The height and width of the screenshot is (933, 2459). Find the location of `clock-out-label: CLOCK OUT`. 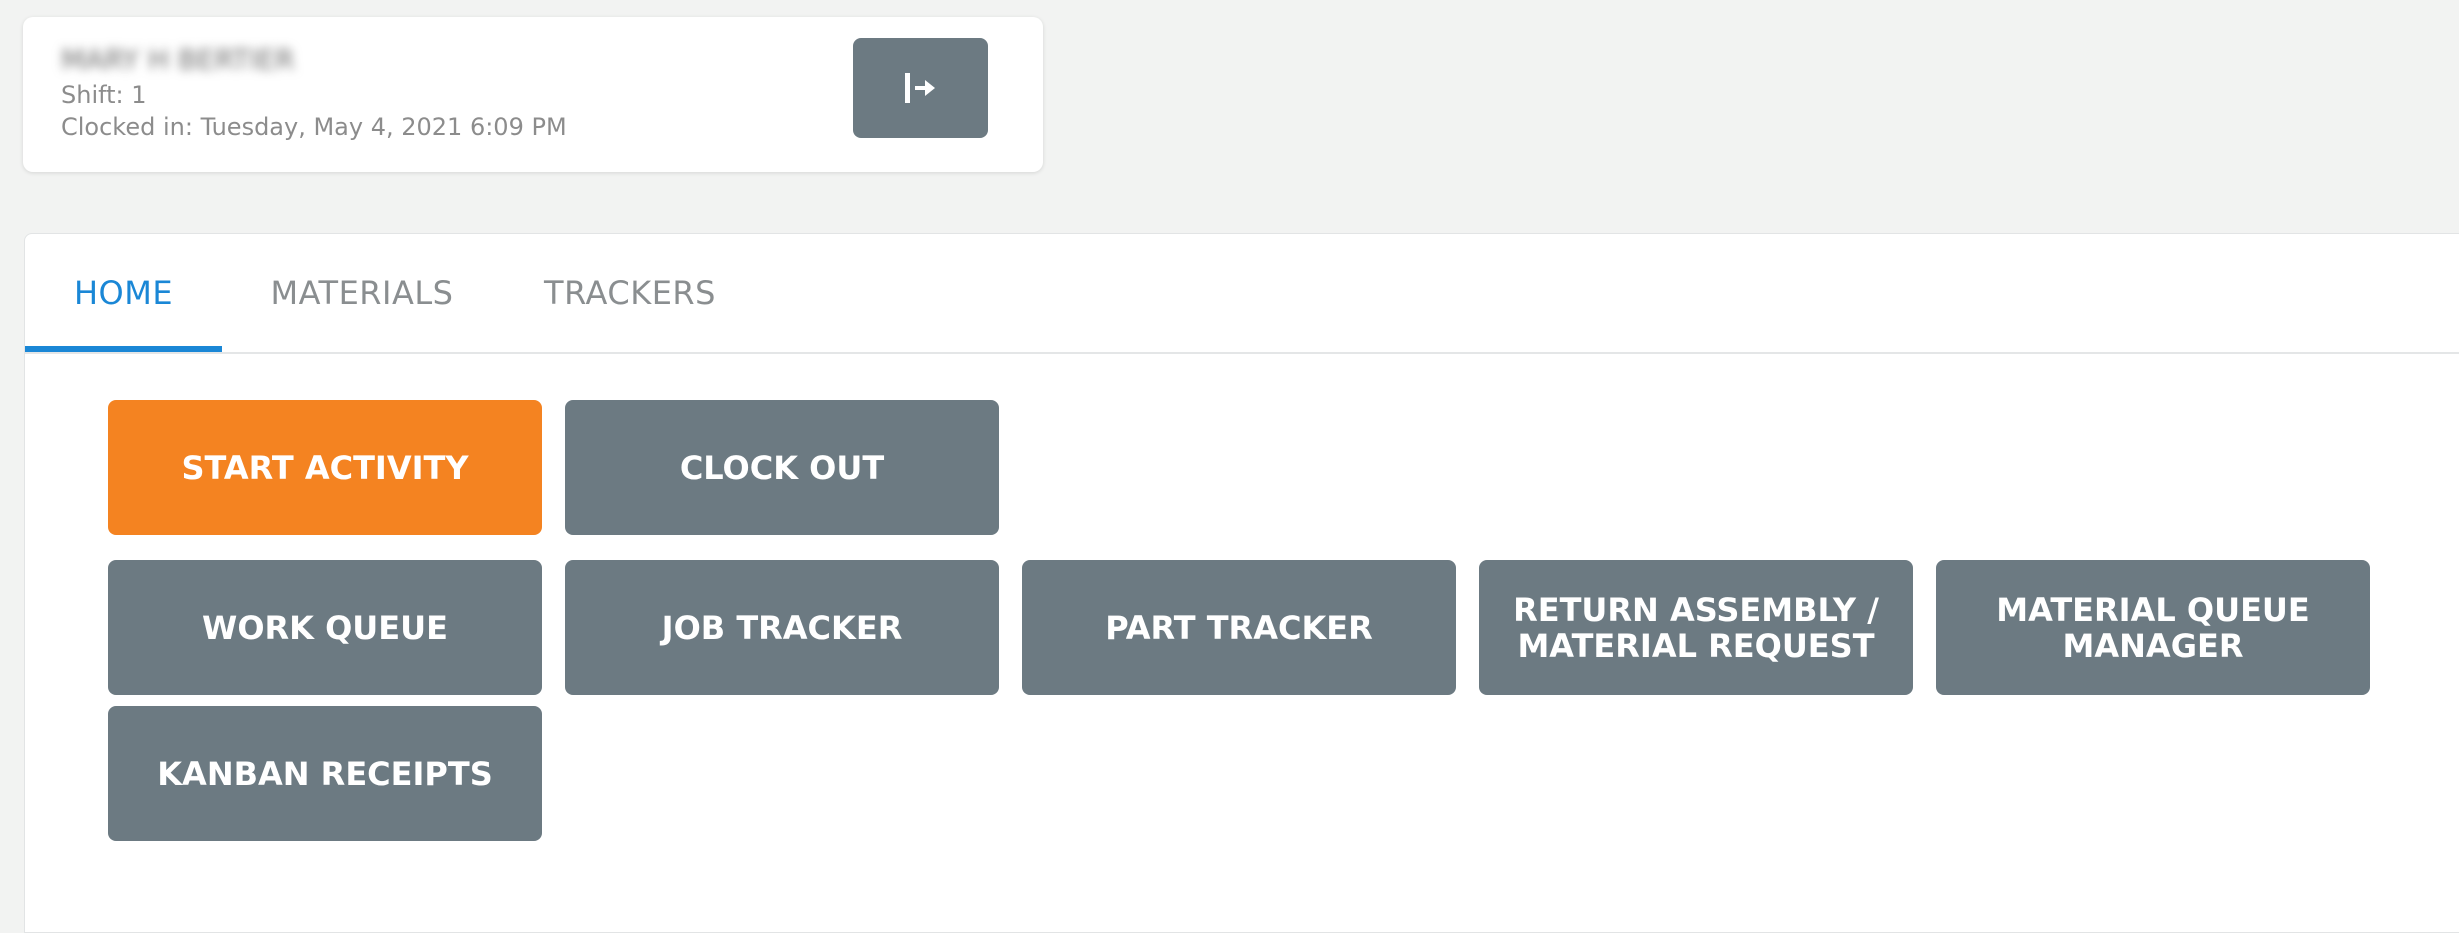

clock-out-label: CLOCK OUT is located at coordinates (782, 467).